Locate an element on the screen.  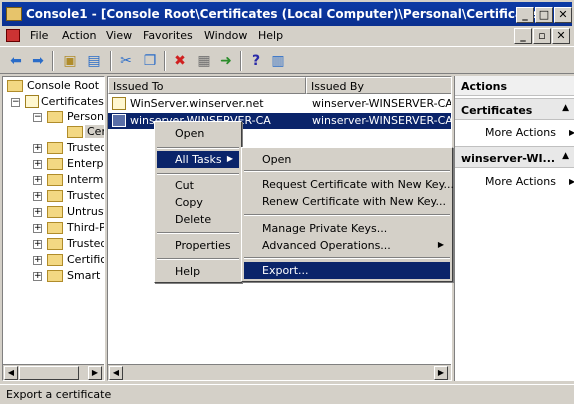
submenu-item-open: Open is located at coordinates (347, 159).